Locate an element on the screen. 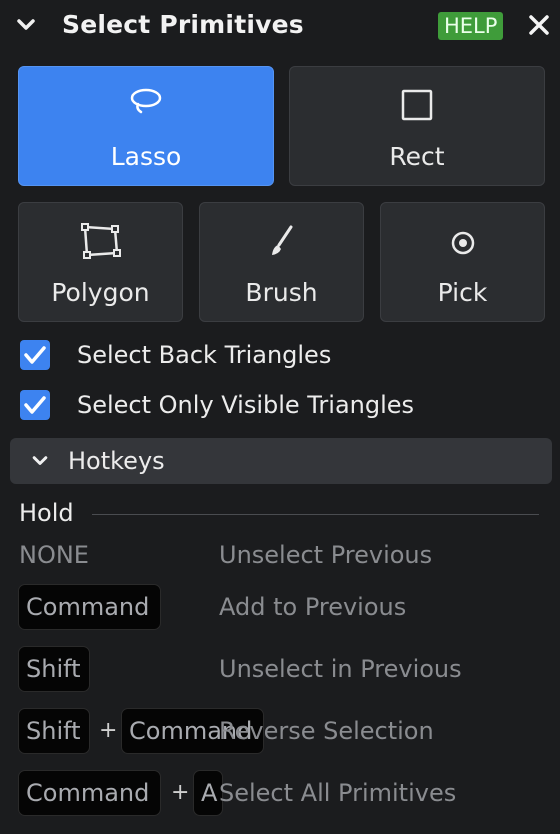 Image resolution: width=560 pixels, height=834 pixels. divider is located at coordinates (315, 514).